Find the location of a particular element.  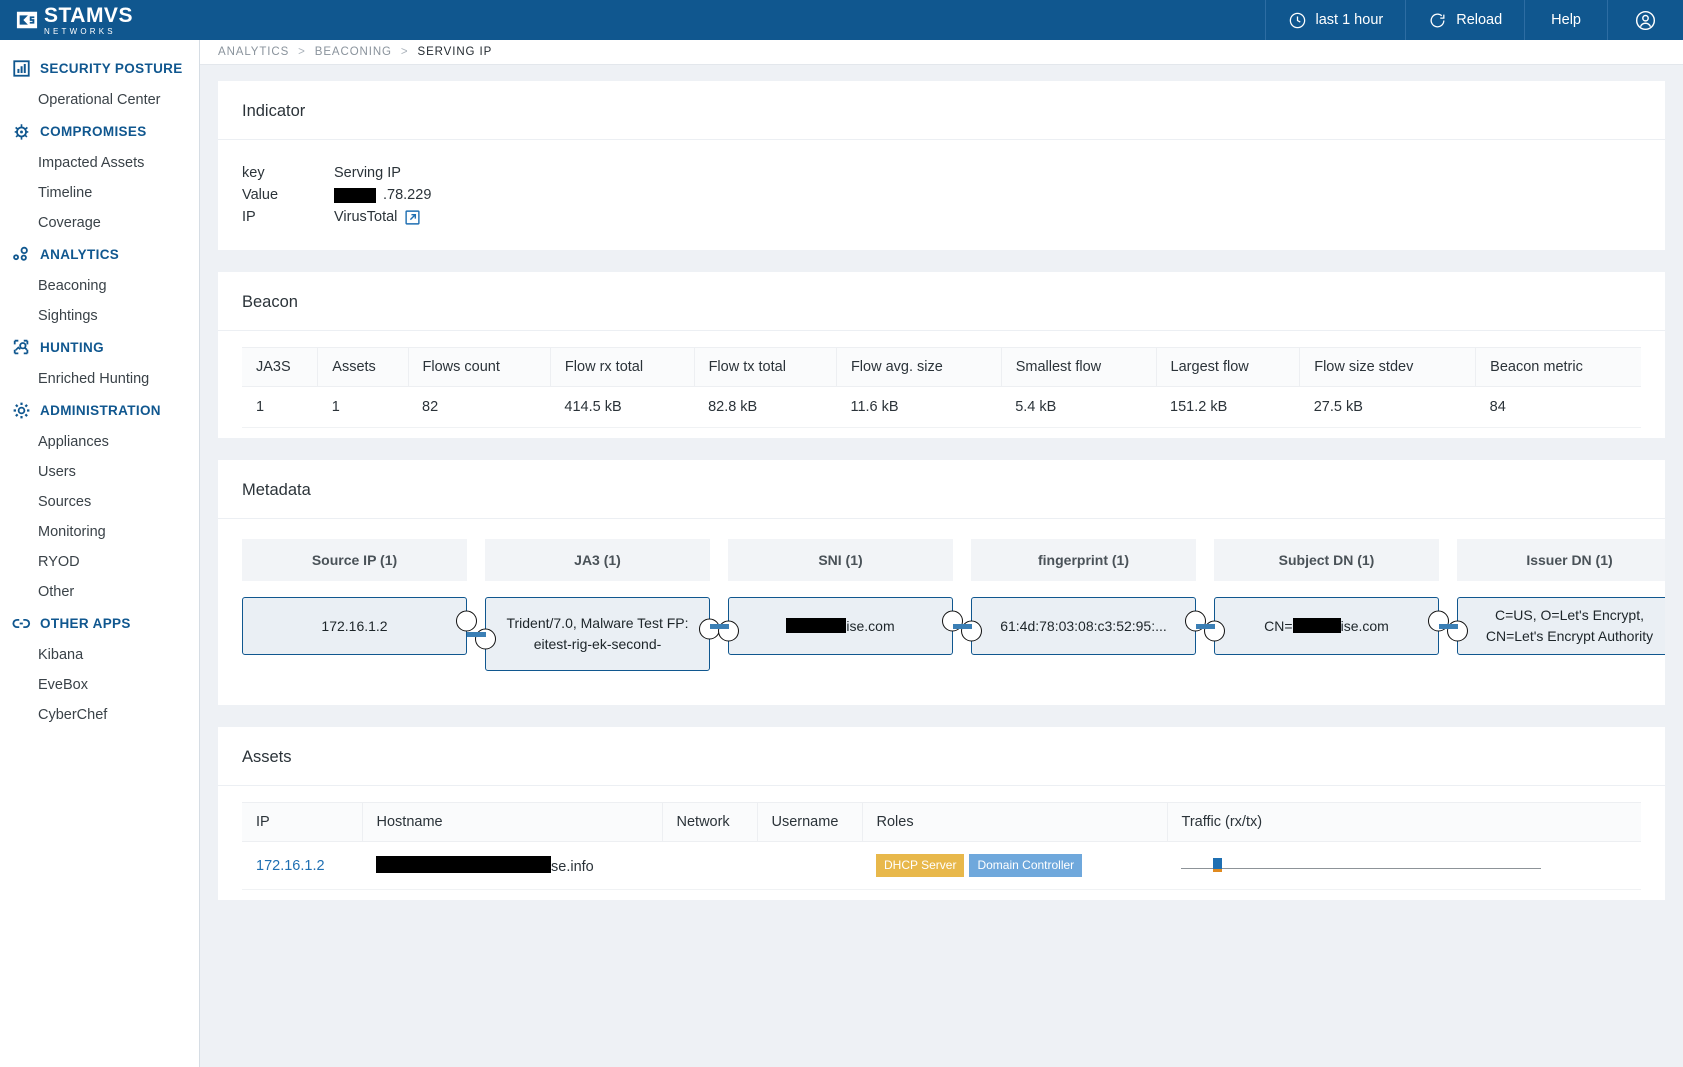

breadcrumb-item-analytics: ANALYTICS is located at coordinates (253, 52).